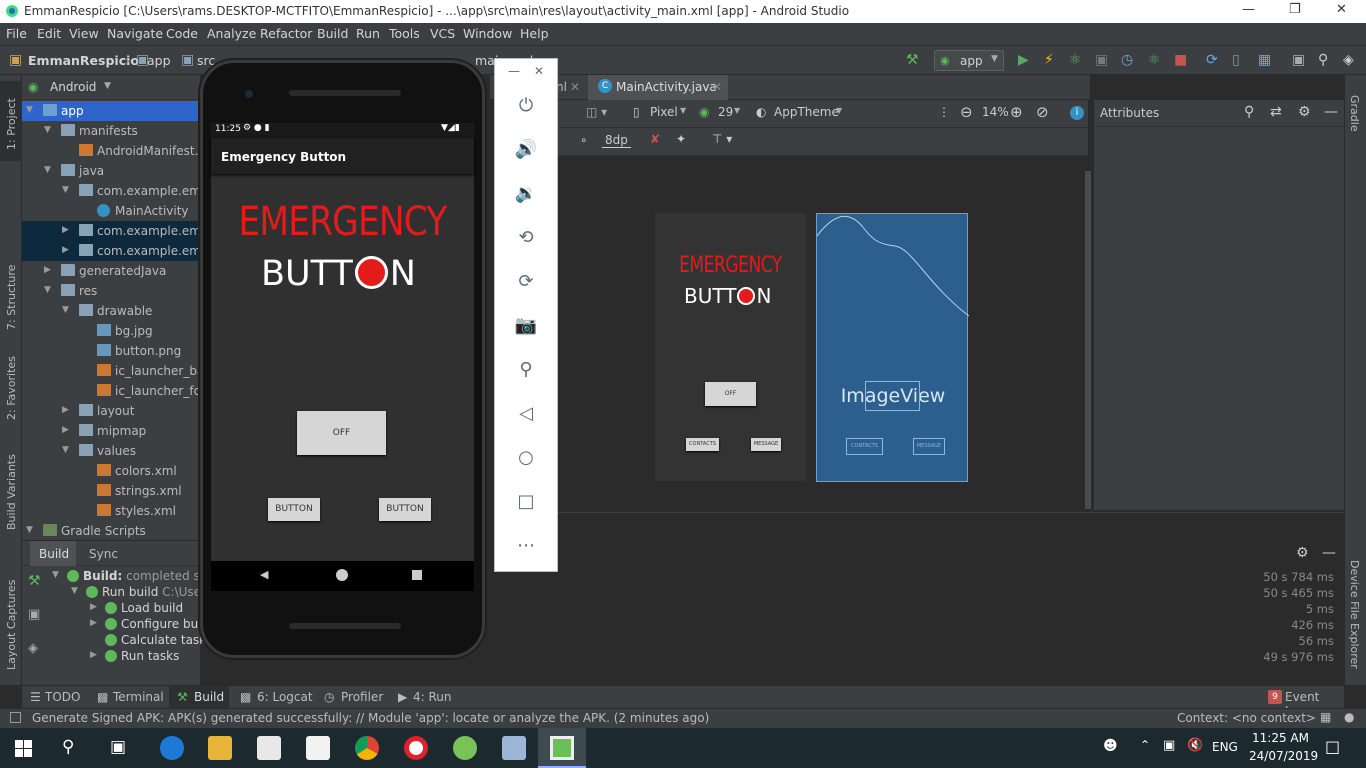  I want to click on file-explorer-icon, so click(220, 748).